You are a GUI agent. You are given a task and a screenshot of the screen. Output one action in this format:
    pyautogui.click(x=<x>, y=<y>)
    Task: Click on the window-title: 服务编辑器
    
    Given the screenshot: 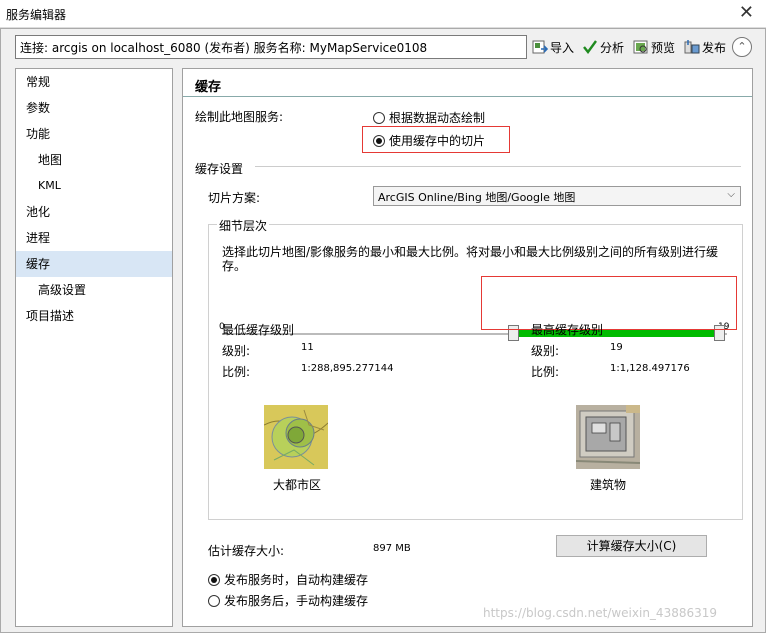 What is the action you would take?
    pyautogui.click(x=36, y=15)
    